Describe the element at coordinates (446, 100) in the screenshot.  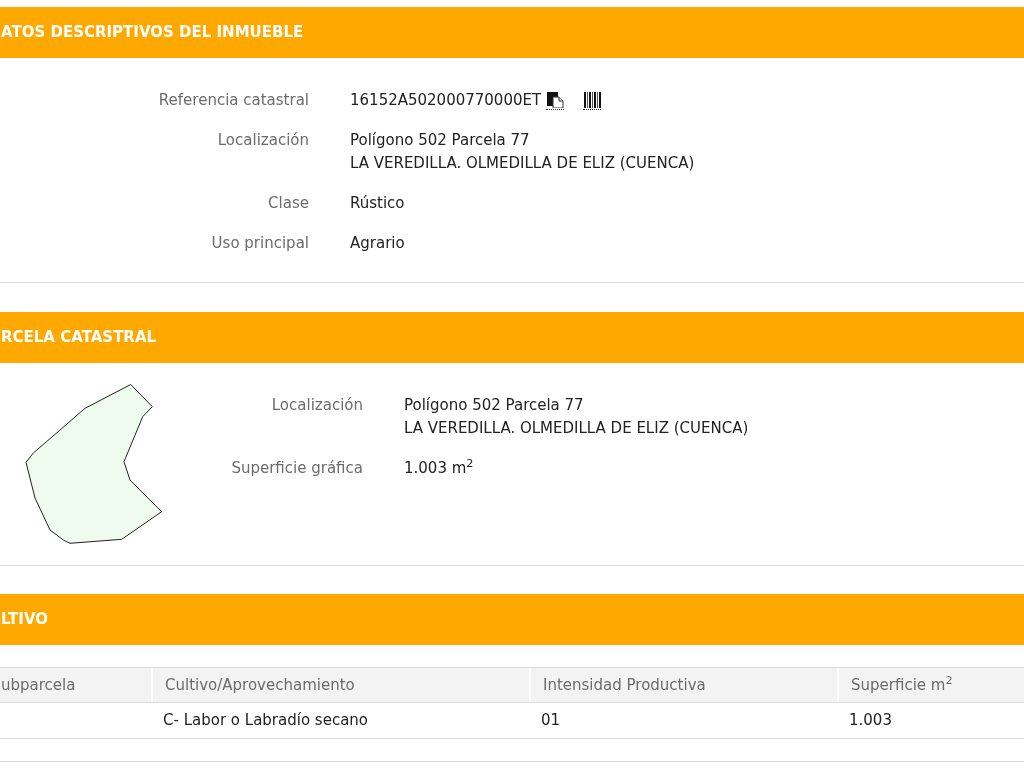
I see `field-value: 16152A502000770000ET` at that location.